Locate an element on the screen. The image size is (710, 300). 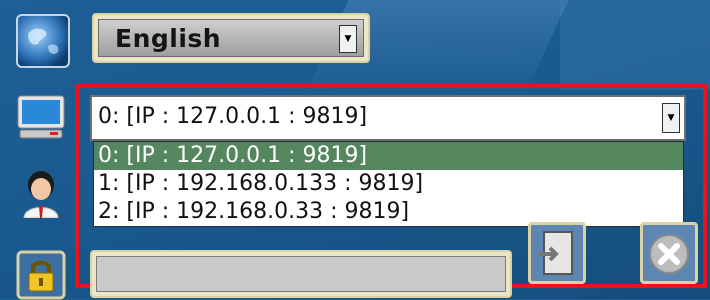
monitor-icon is located at coordinates (41, 117).